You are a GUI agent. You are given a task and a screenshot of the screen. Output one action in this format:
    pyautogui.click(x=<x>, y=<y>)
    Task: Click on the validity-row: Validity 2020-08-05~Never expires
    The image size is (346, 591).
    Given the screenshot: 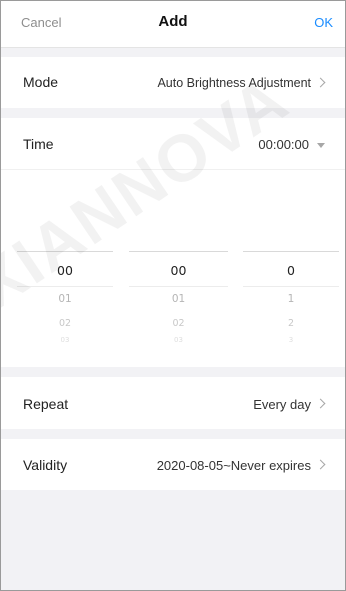 What is the action you would take?
    pyautogui.click(x=173, y=464)
    